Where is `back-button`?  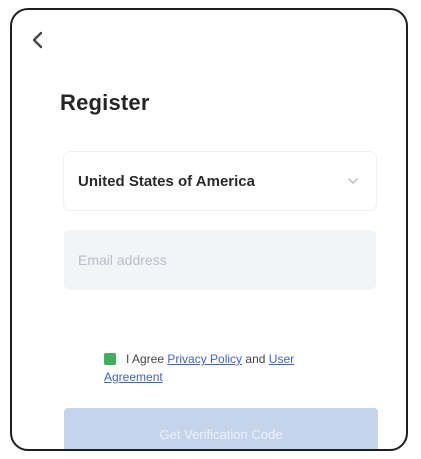
back-button is located at coordinates (38, 40).